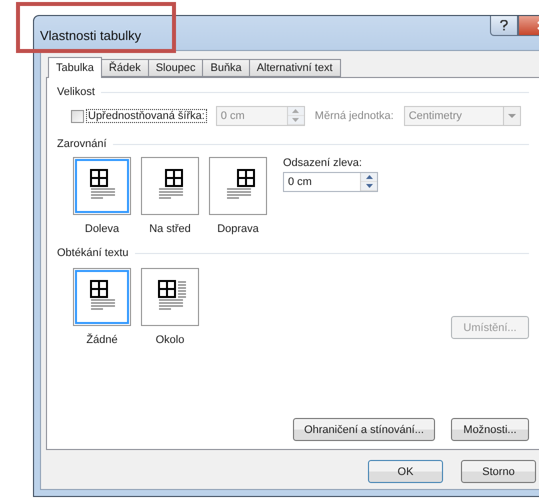 Image resolution: width=539 pixels, height=501 pixels. What do you see at coordinates (294, 68) in the screenshot?
I see `tab: Alternativní text` at bounding box center [294, 68].